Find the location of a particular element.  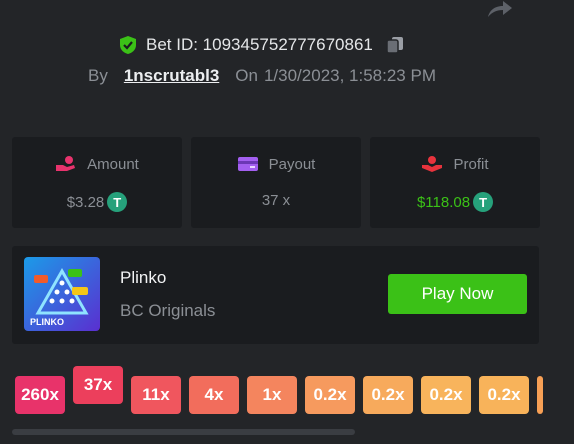

amount-label: Amount is located at coordinates (113, 164).